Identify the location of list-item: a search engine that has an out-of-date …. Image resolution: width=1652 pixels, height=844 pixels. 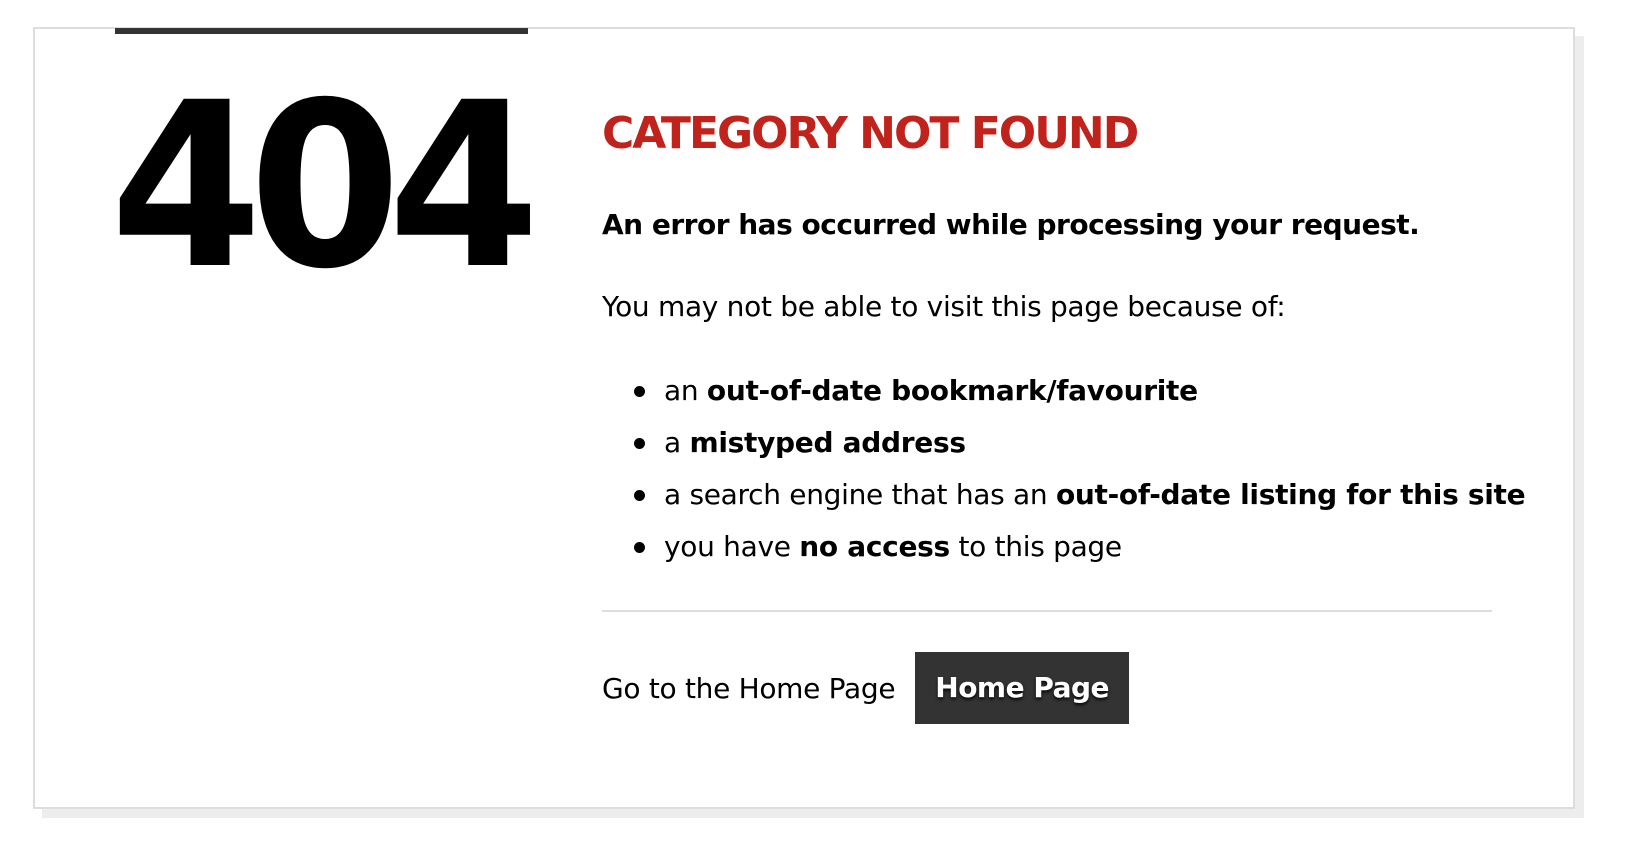
(1080, 495).